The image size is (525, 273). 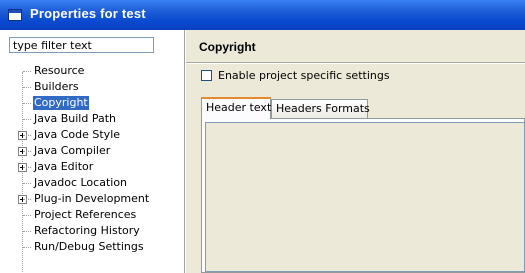 What do you see at coordinates (92, 87) in the screenshot?
I see `tree-item: Builders` at bounding box center [92, 87].